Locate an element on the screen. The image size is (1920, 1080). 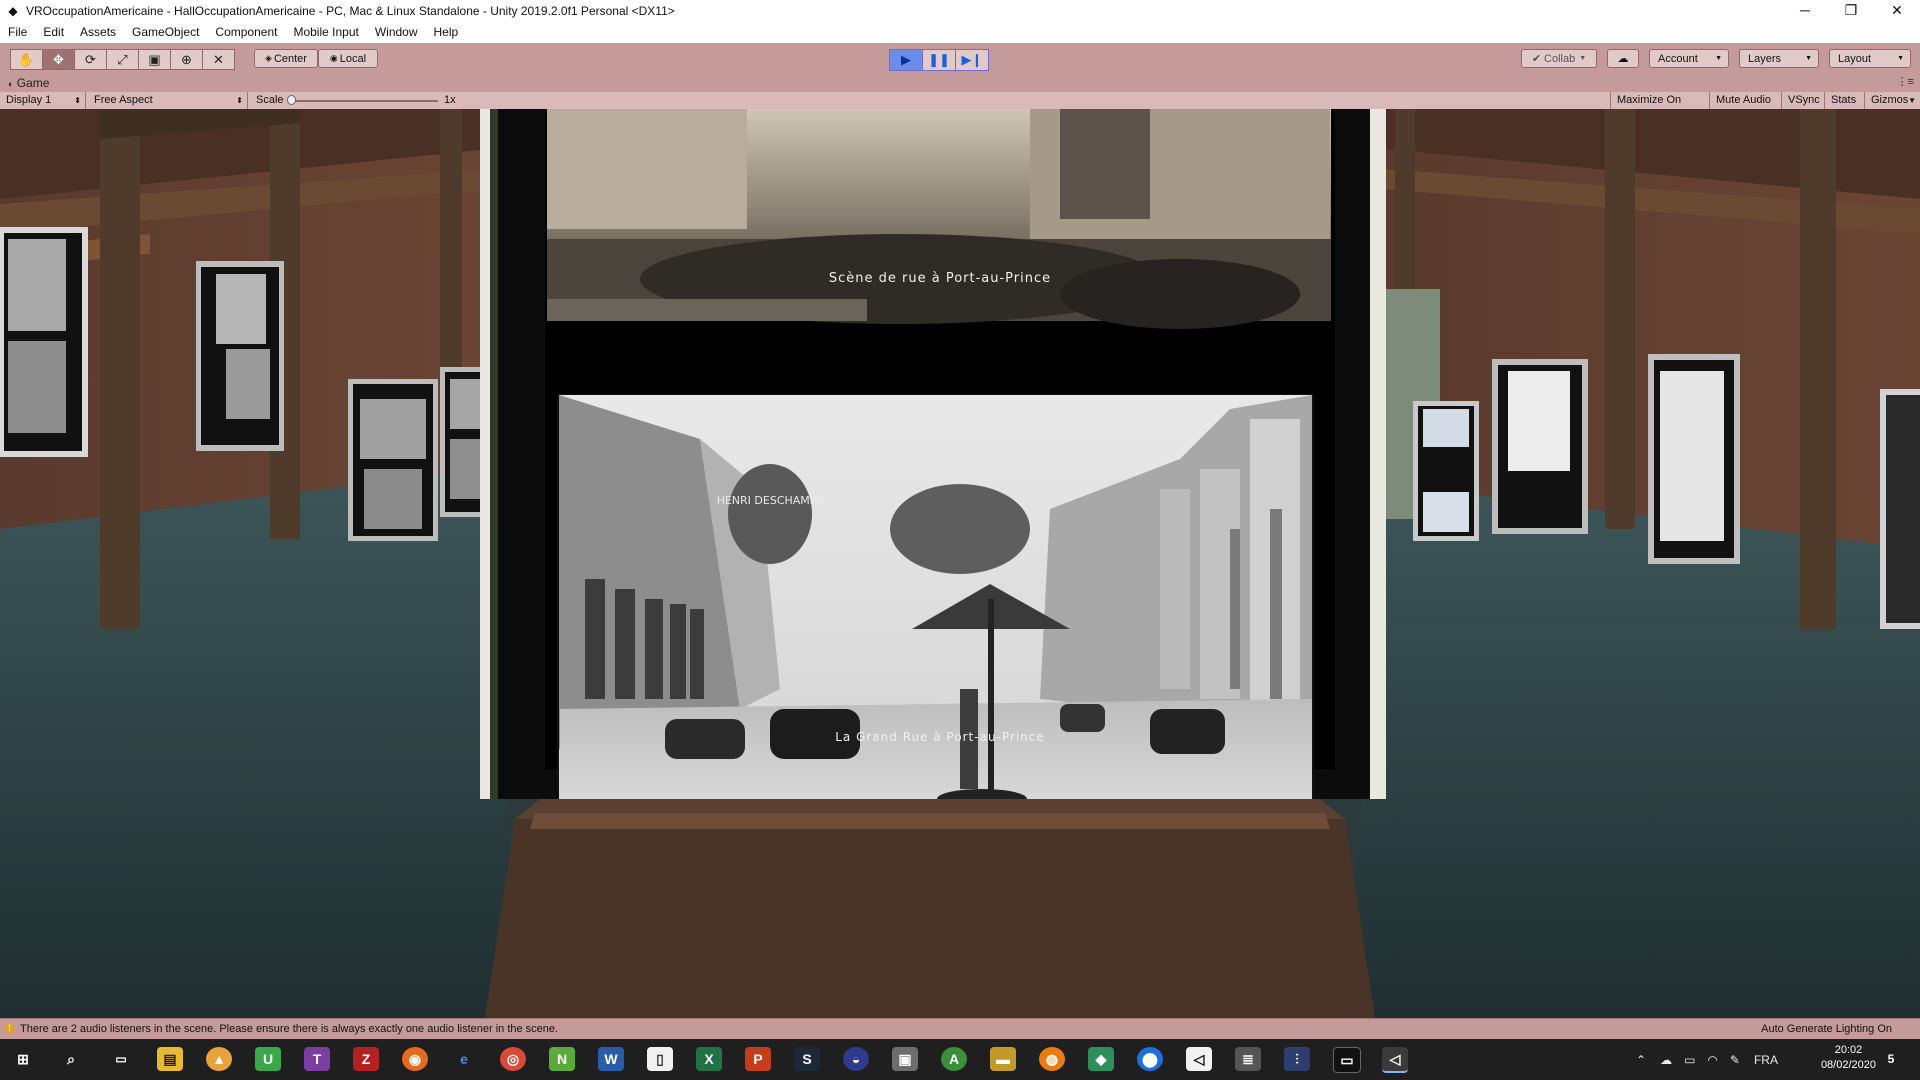
cloud-icon: ☁ is located at coordinates (1623, 59).